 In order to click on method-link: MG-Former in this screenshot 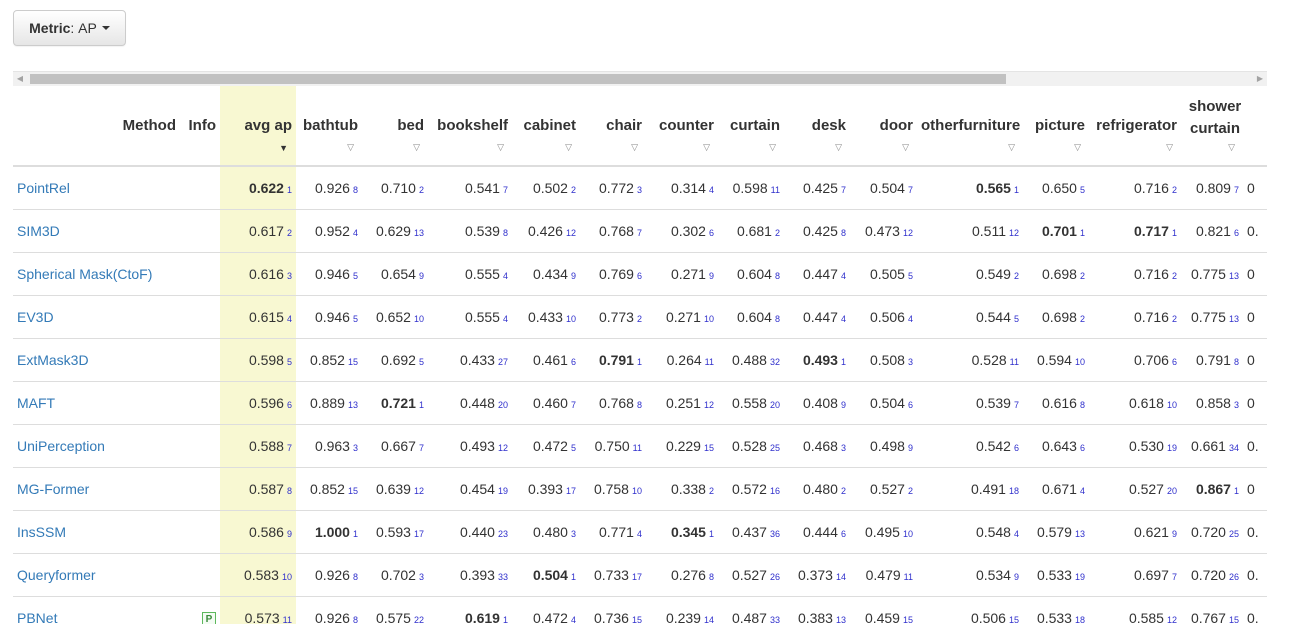, I will do `click(53, 489)`.